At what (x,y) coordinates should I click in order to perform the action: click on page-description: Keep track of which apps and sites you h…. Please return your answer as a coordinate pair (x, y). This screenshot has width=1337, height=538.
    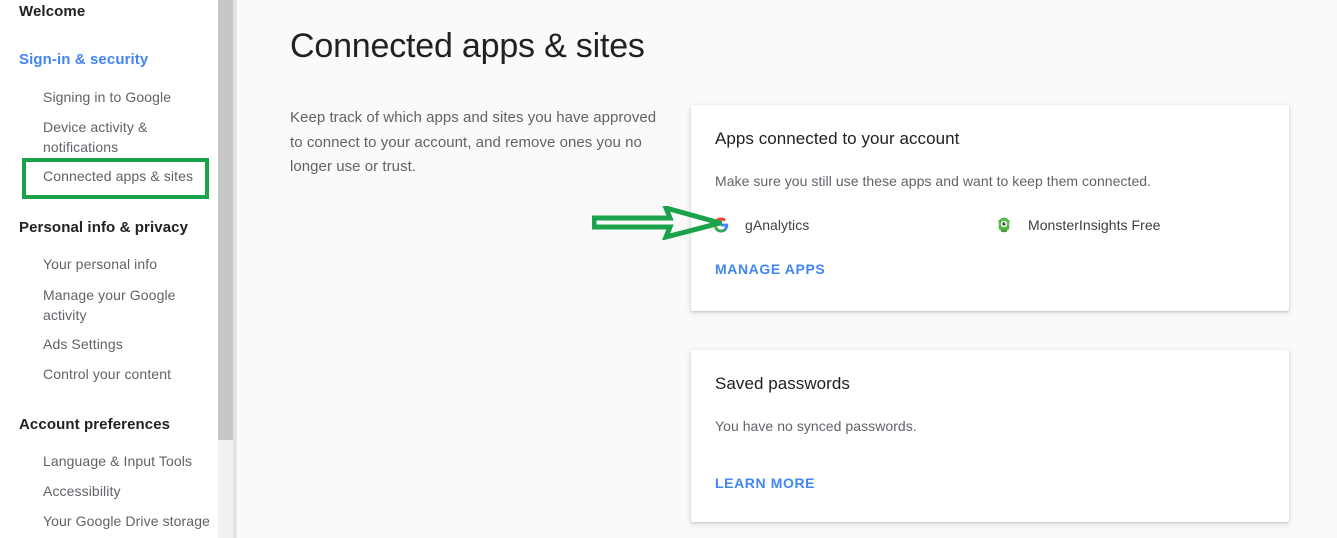
    Looking at the image, I should click on (473, 142).